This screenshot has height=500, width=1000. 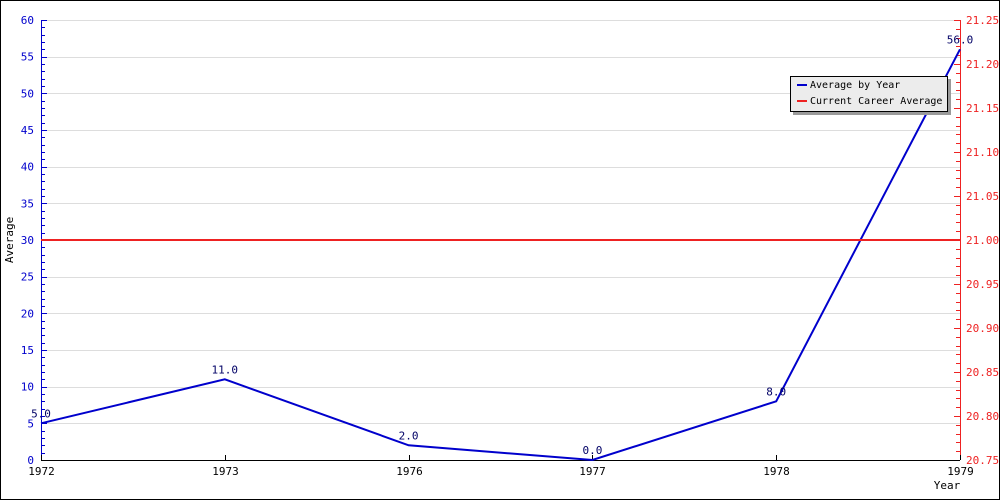 I want to click on data-label: 2.0, so click(x=409, y=435).